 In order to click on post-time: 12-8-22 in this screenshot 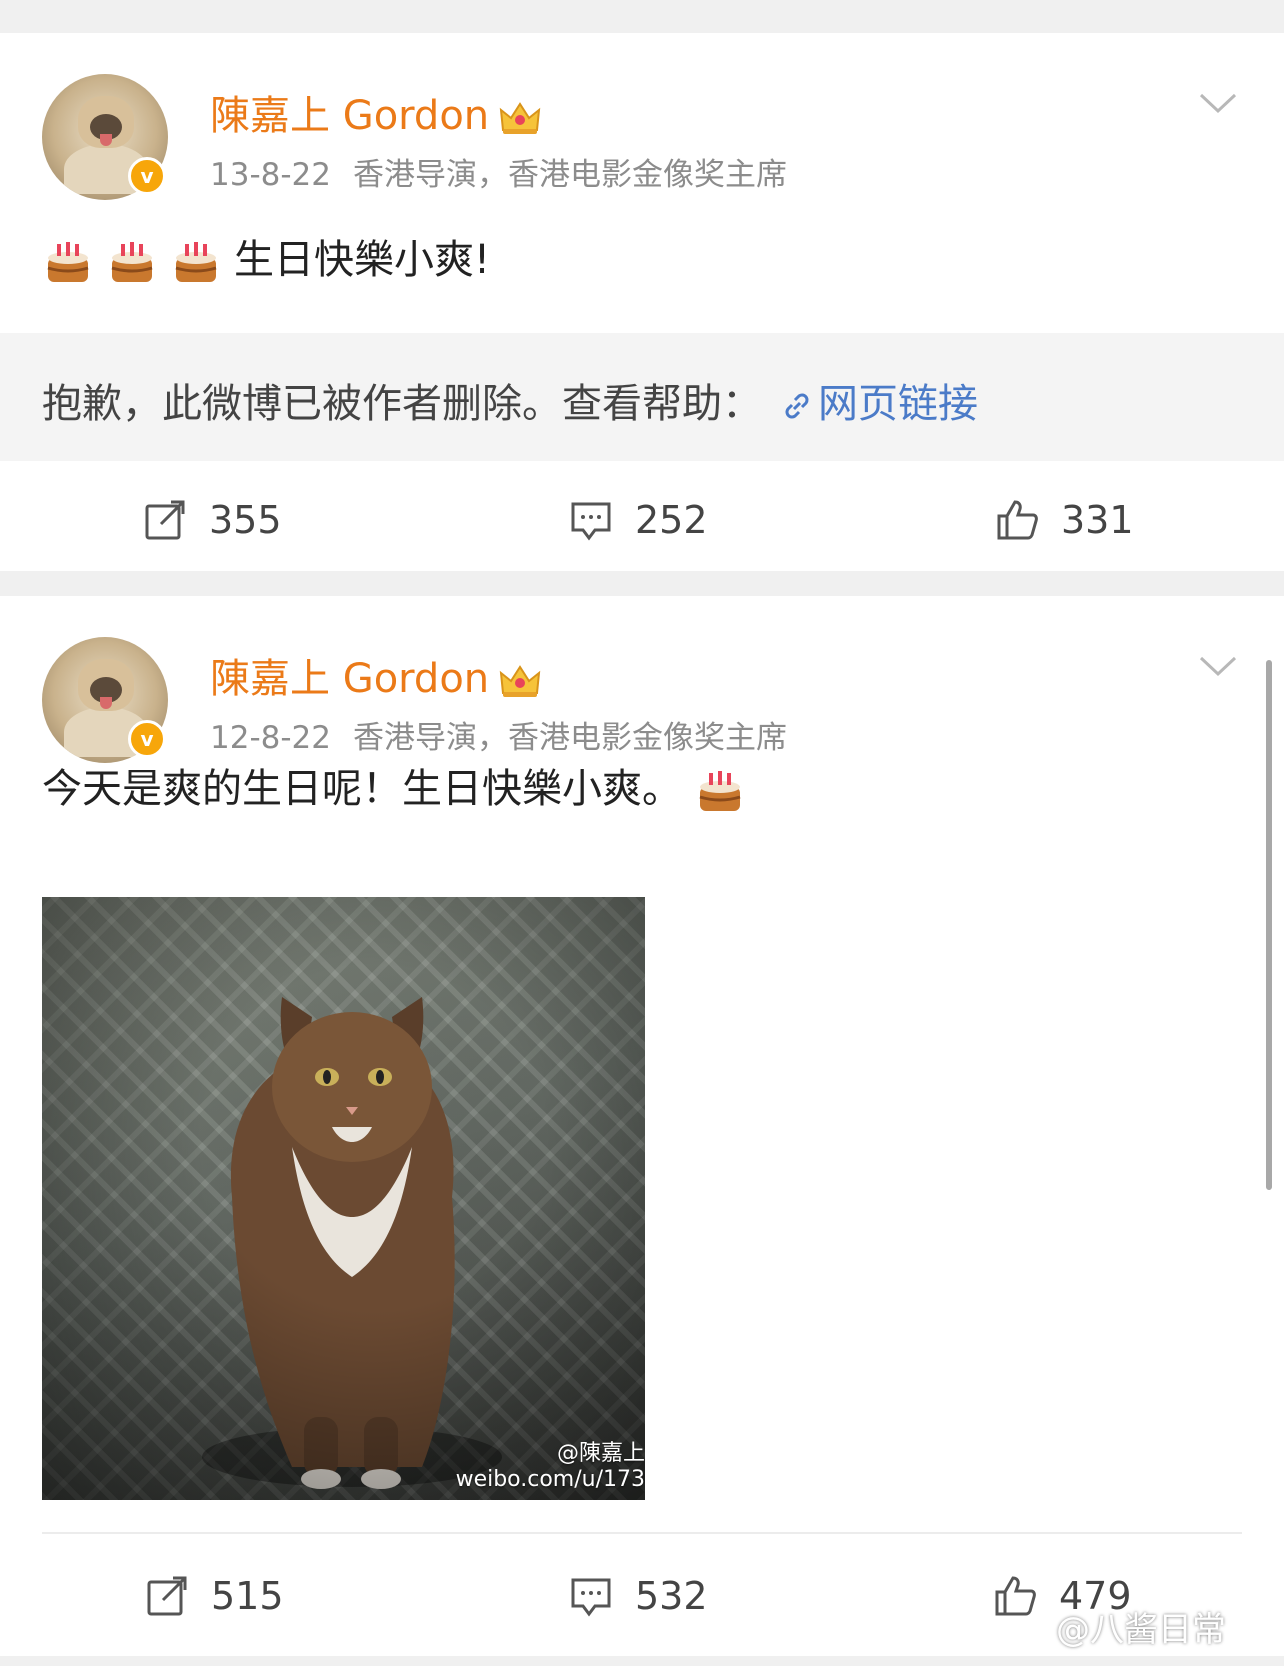, I will do `click(270, 738)`.